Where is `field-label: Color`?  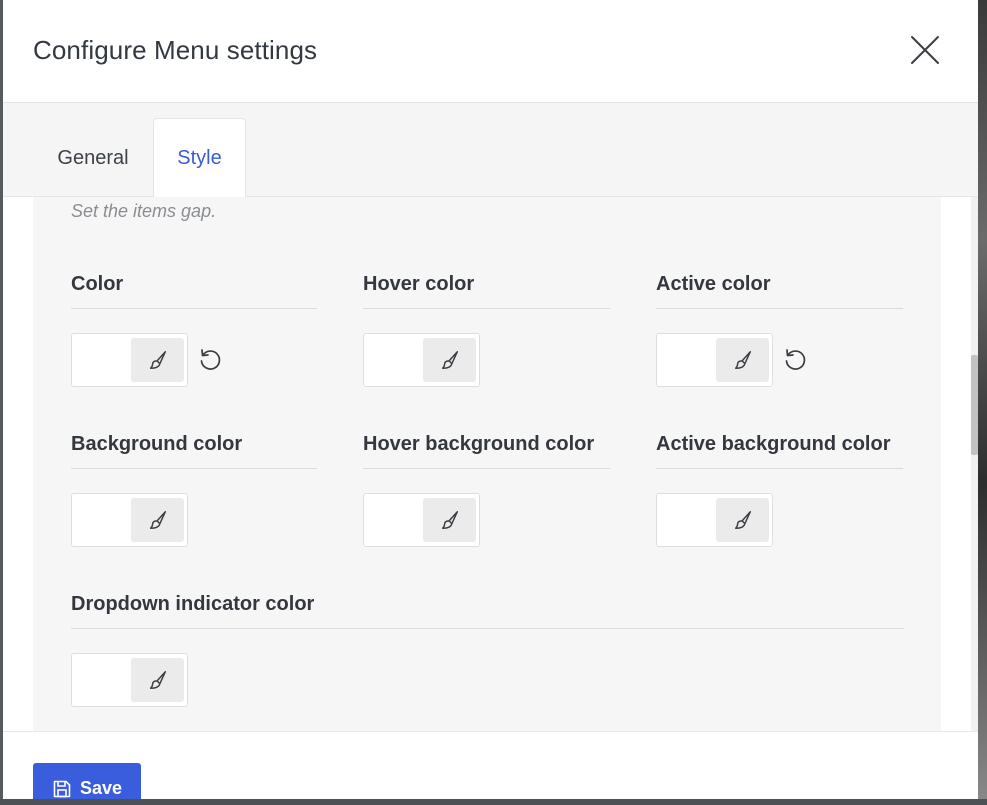
field-label: Color is located at coordinates (194, 290).